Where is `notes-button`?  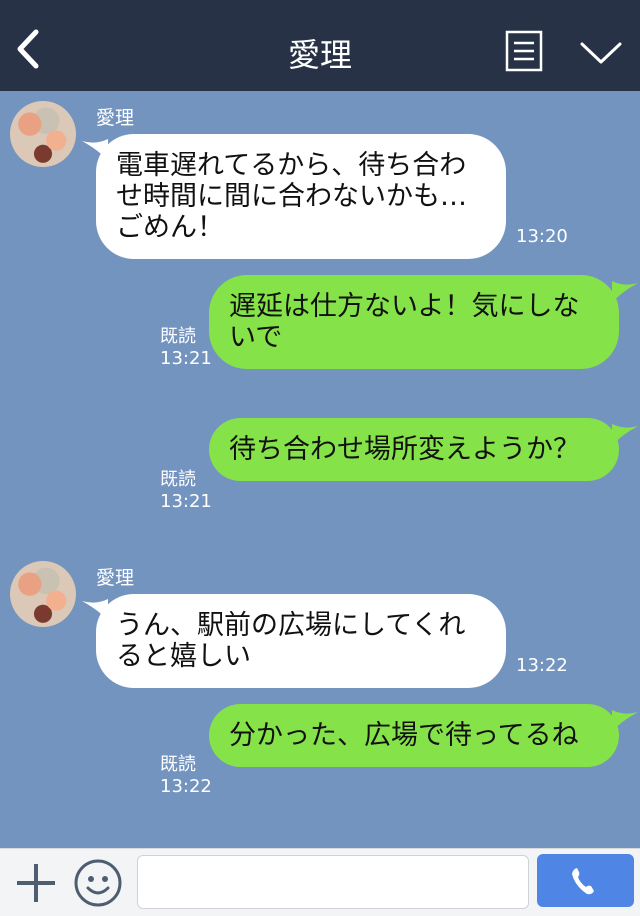
notes-button is located at coordinates (524, 51).